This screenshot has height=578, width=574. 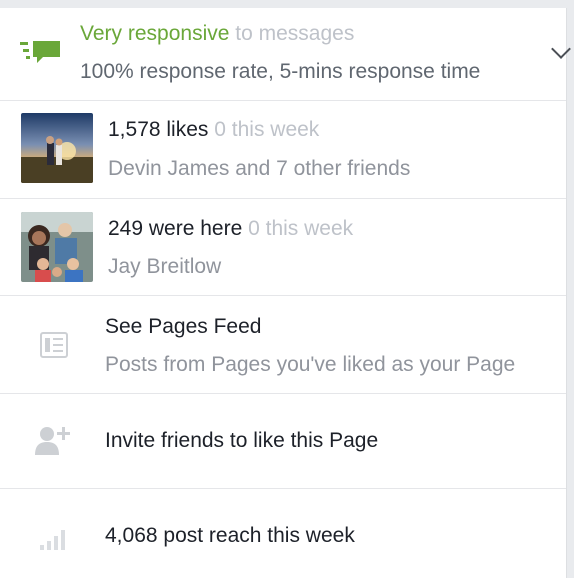 What do you see at coordinates (241, 441) in the screenshot?
I see `invite-friends-link: Invite friends to like this Page` at bounding box center [241, 441].